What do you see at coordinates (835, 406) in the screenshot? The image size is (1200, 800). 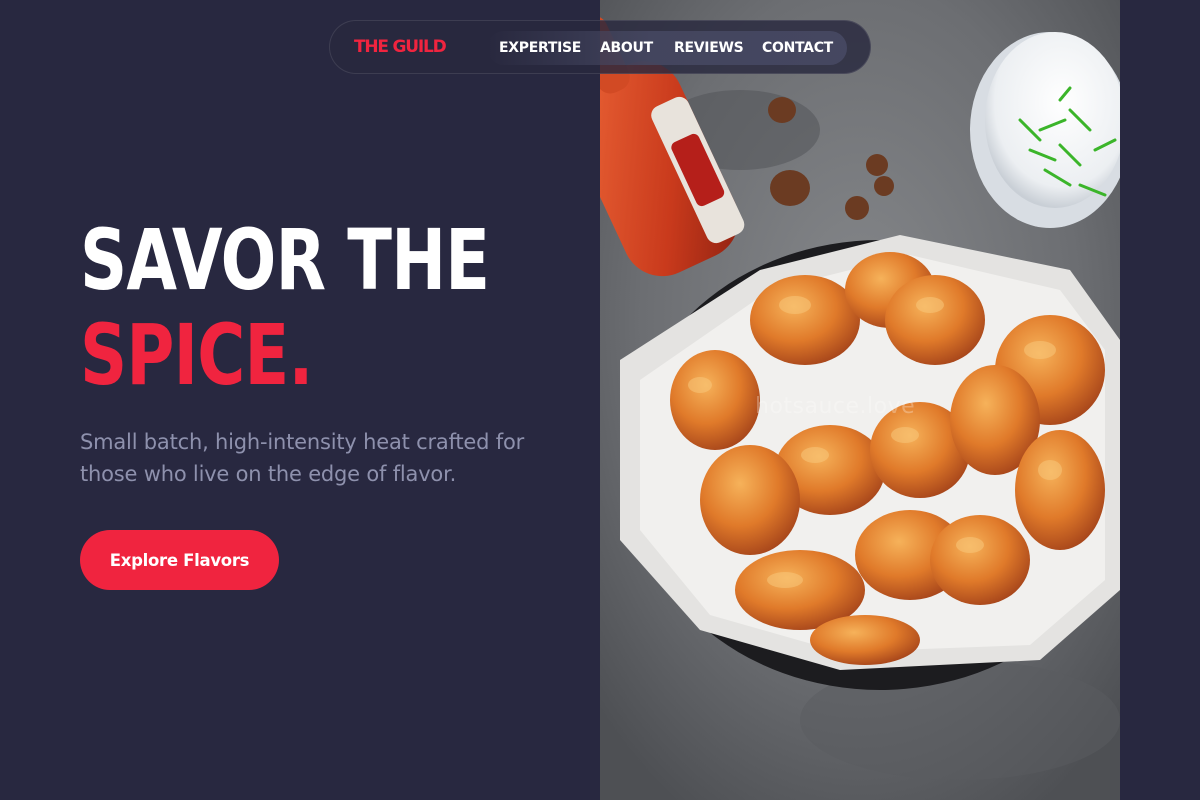 I see `photo-watermark: hotsauce.love` at bounding box center [835, 406].